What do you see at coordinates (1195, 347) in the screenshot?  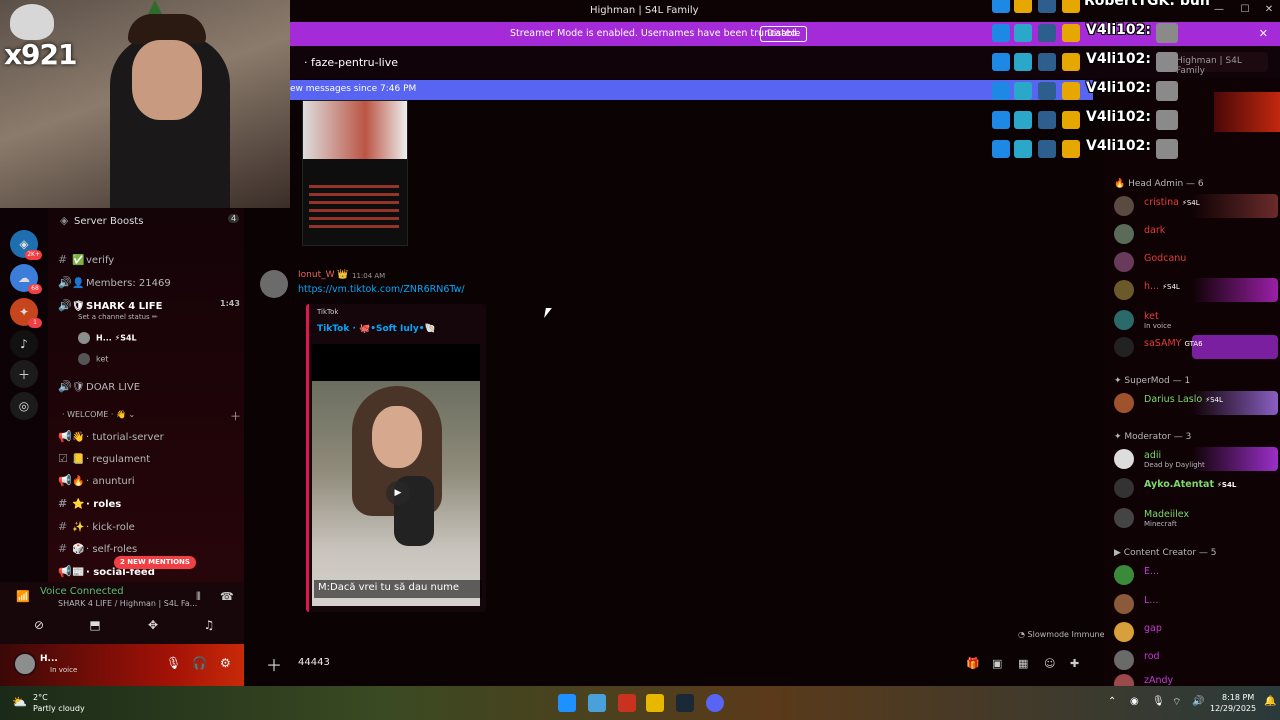 I see `member-item: saSAMY GTA6` at bounding box center [1195, 347].